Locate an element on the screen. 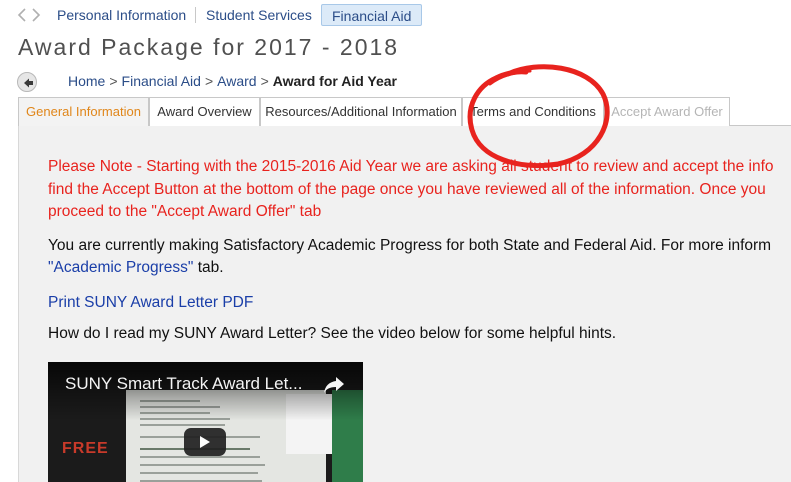 The width and height of the screenshot is (791, 482). breadcrumb-current: Award for Aid Year is located at coordinates (334, 81).